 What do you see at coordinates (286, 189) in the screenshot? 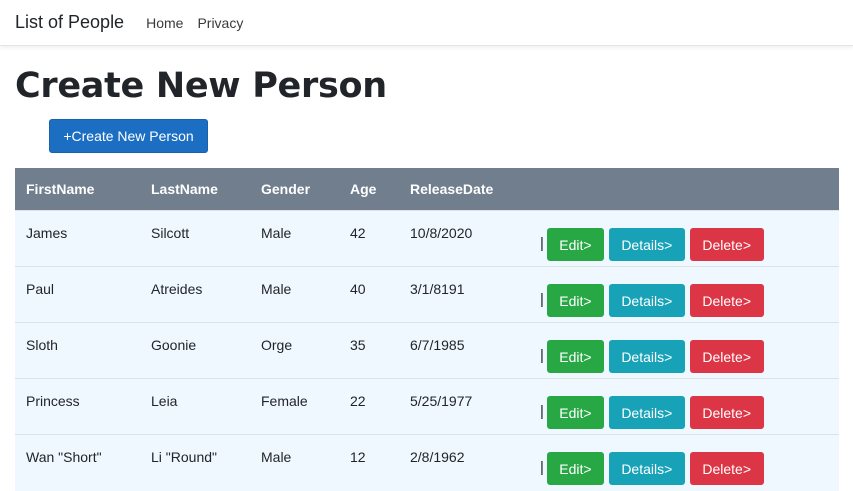
I see `header-gender: Gender` at bounding box center [286, 189].